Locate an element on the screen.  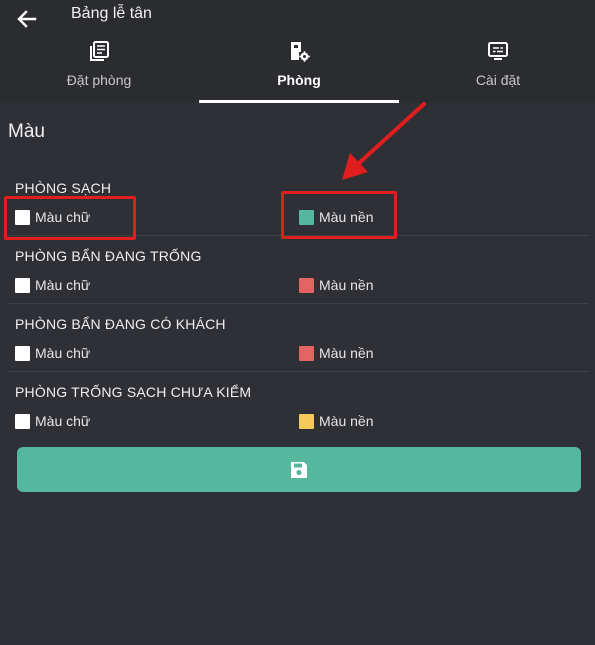
arrow-annotation-icon is located at coordinates (384, 141).